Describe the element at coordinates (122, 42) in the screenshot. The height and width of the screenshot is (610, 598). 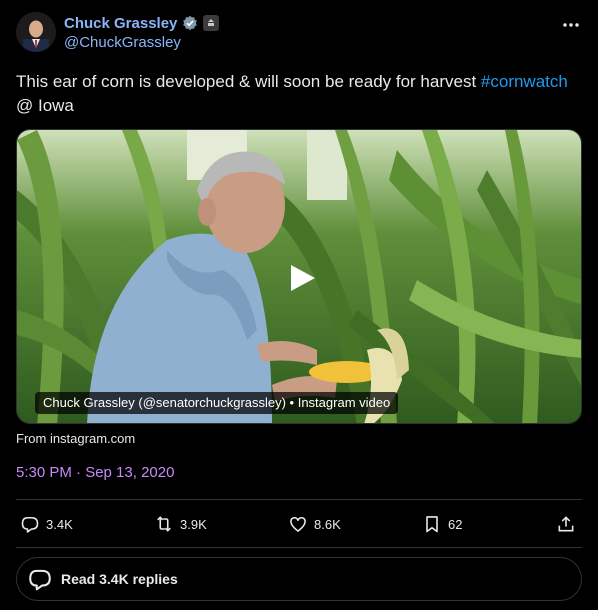
I see `author-handle: @ChuckGrassley` at that location.